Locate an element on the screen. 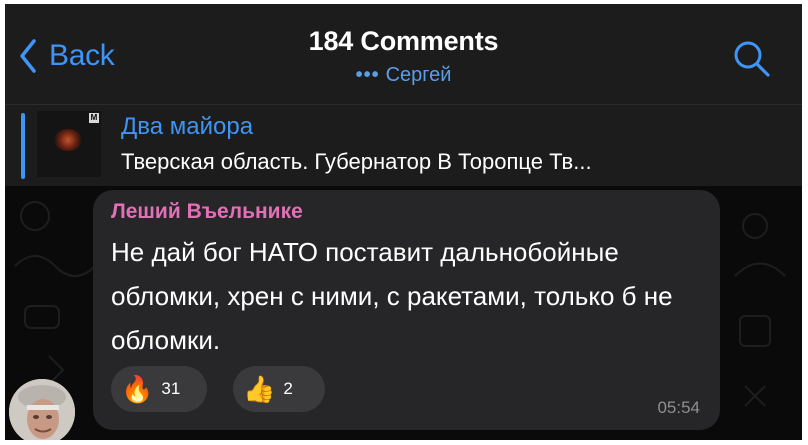 The image size is (808, 445). avatar-image is located at coordinates (42, 409).